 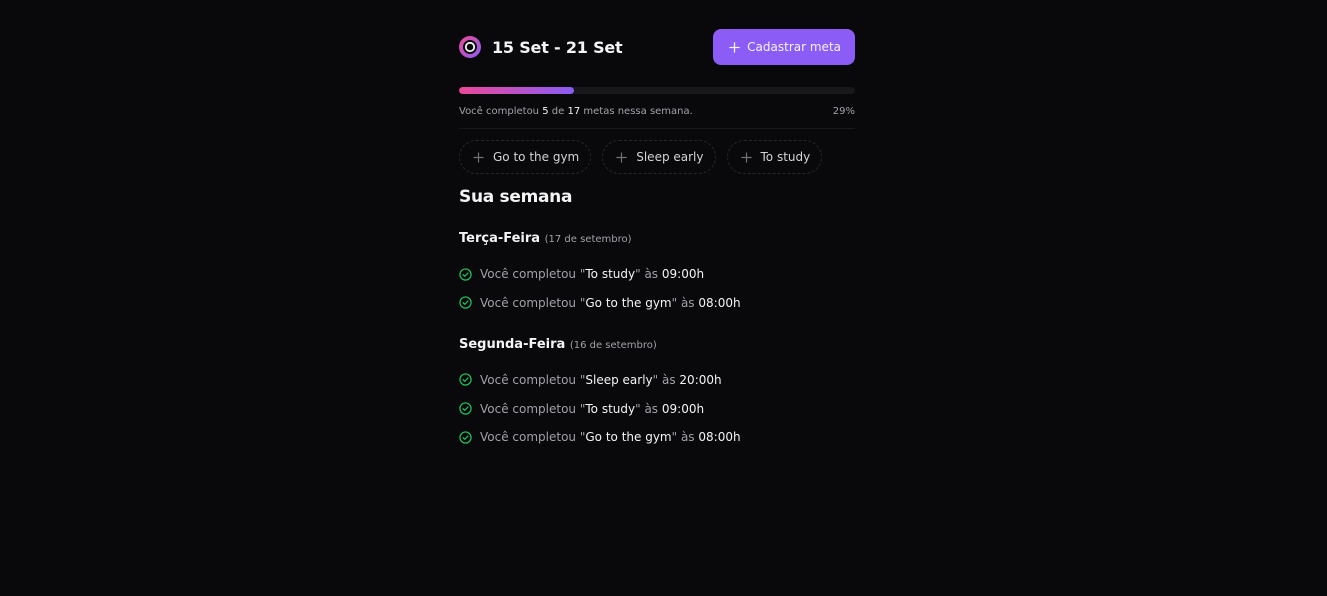 I want to click on create-goal-label: Cadastrar meta, so click(x=794, y=47).